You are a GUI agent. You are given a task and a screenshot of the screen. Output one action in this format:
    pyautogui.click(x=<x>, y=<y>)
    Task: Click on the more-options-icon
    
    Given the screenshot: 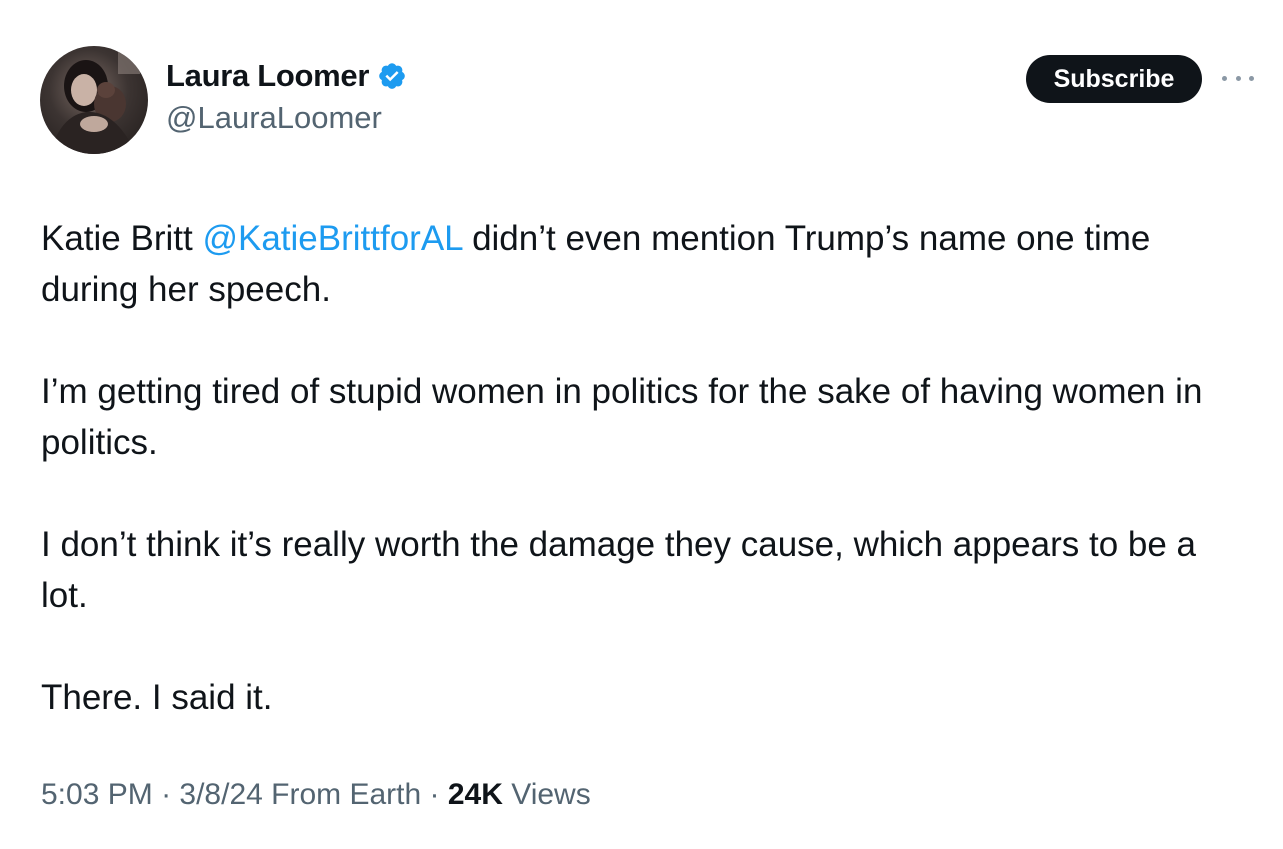 What is the action you would take?
    pyautogui.click(x=1238, y=78)
    